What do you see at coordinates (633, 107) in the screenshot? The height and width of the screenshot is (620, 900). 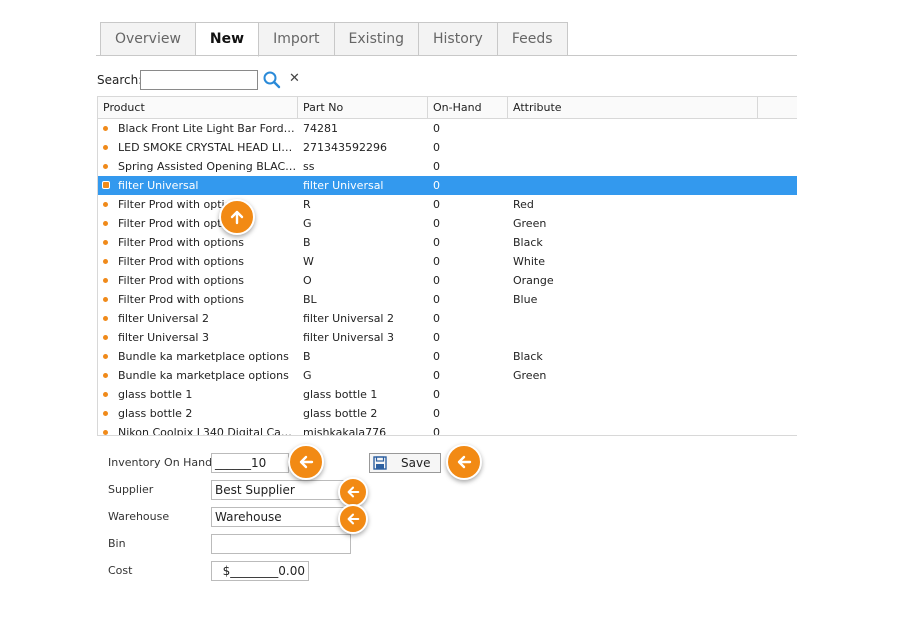 I see `column-header-attribute: Attribute` at bounding box center [633, 107].